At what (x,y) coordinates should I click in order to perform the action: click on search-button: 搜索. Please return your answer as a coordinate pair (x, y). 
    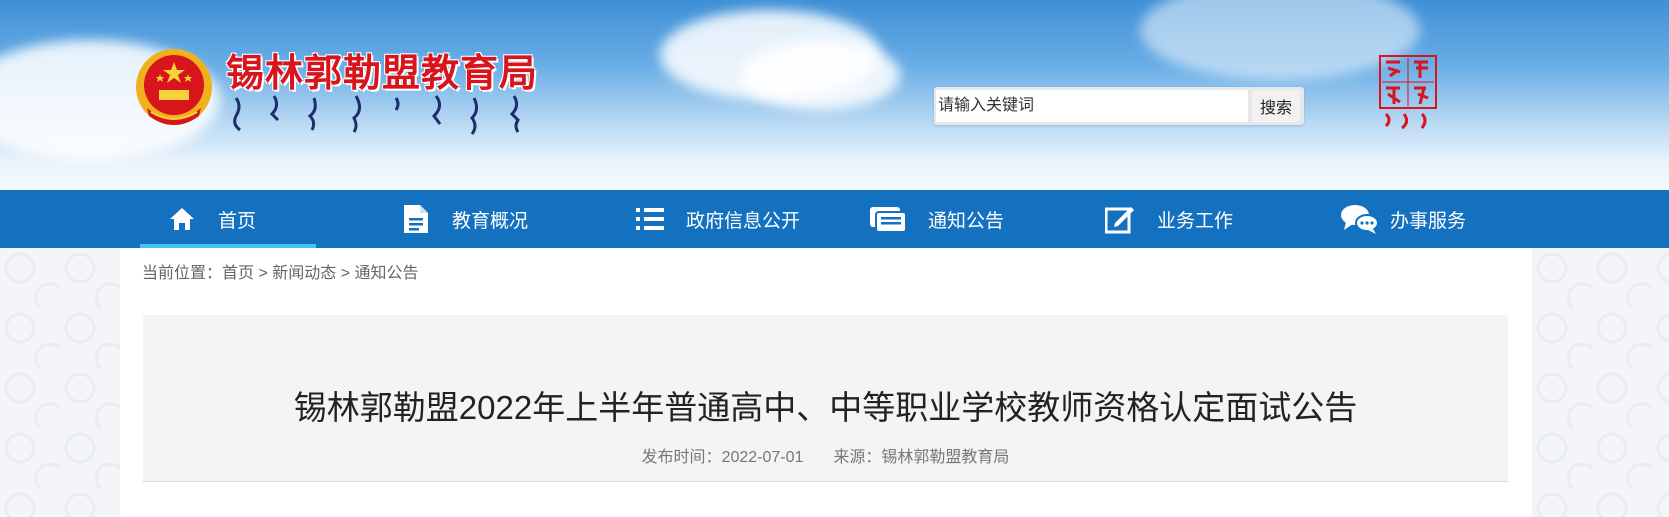
    Looking at the image, I should click on (1276, 106).